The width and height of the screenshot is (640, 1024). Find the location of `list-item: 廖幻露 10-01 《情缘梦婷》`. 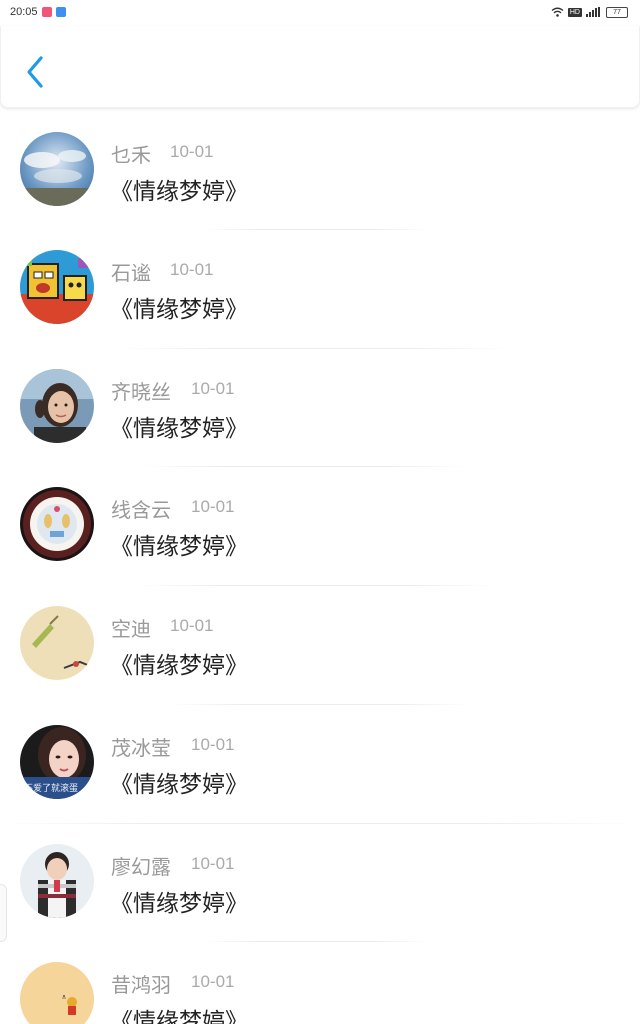

list-item: 廖幻露 10-01 《情缘梦婷》 is located at coordinates (320, 883).